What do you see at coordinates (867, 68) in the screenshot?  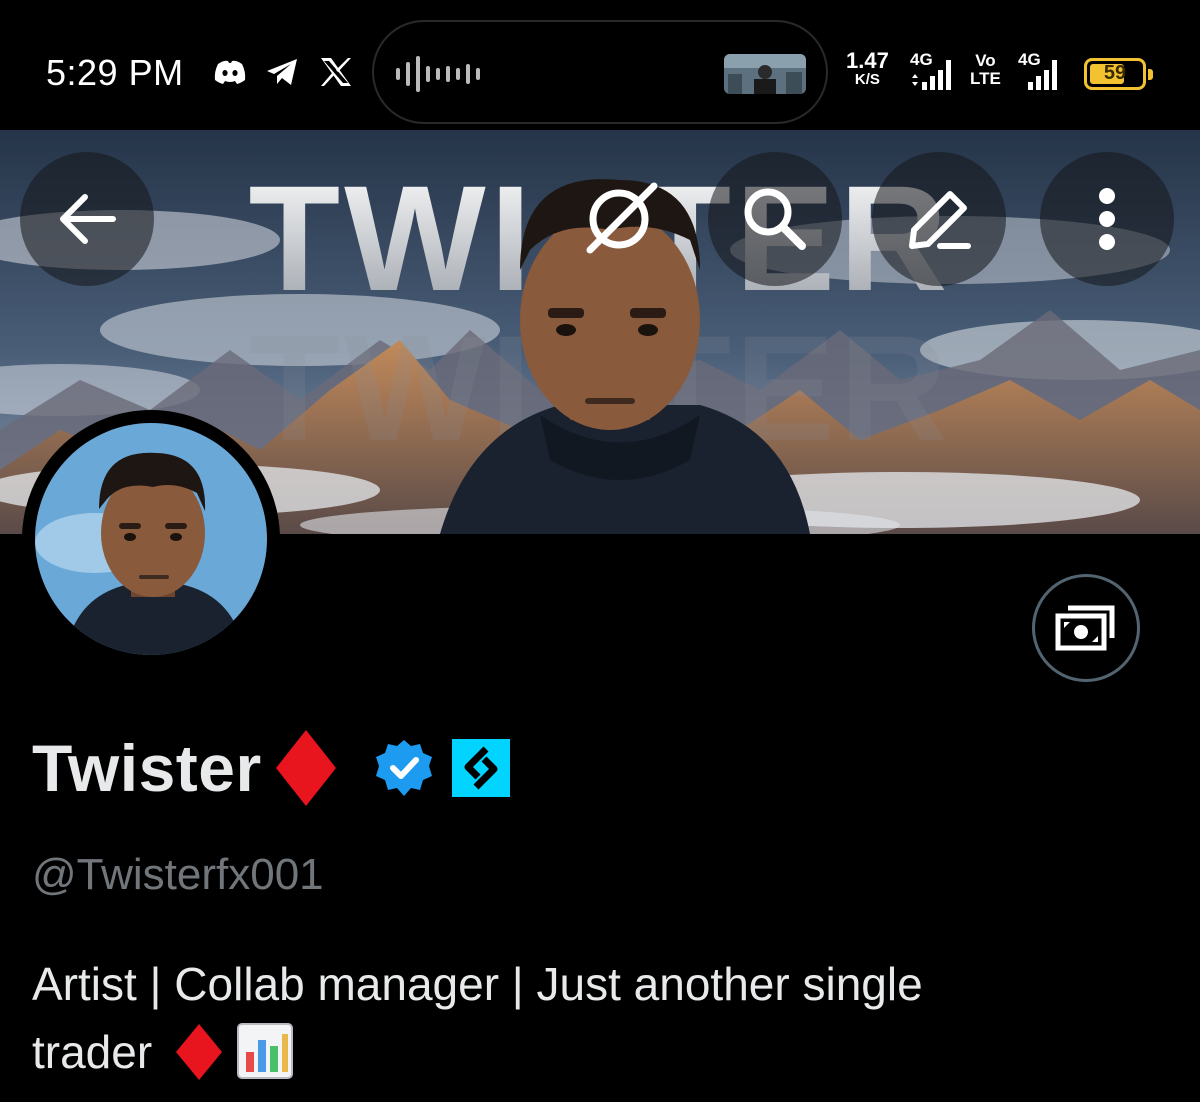 I see `network-speed: 1.47 K/S` at bounding box center [867, 68].